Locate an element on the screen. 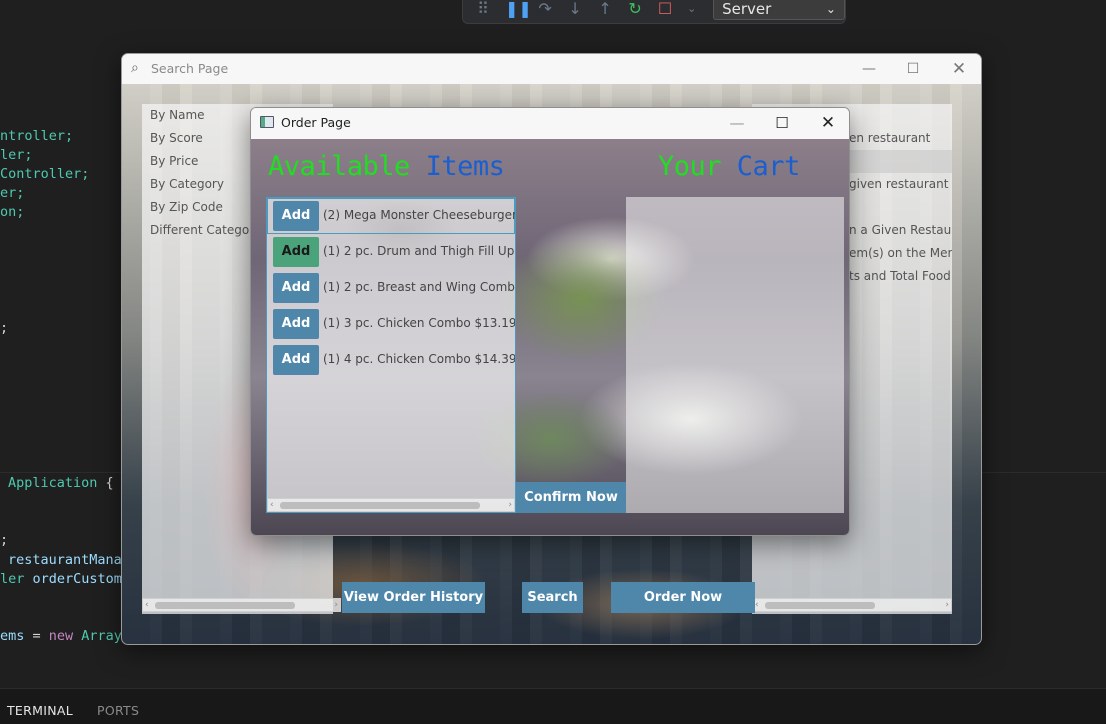  search-window-titlebar: ⌕ Search Page — ☐ ✕ is located at coordinates (551, 69).